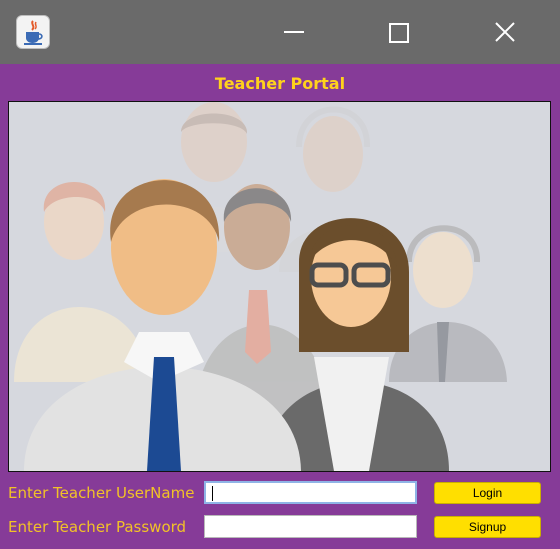 This screenshot has width=560, height=549. I want to click on close-button, so click(505, 32).